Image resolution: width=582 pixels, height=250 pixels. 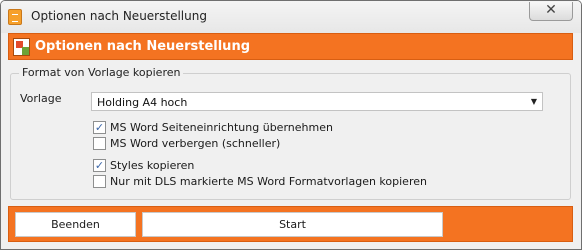 What do you see at coordinates (119, 16) in the screenshot?
I see `window-title: Optionen nach Neuerstellung` at bounding box center [119, 16].